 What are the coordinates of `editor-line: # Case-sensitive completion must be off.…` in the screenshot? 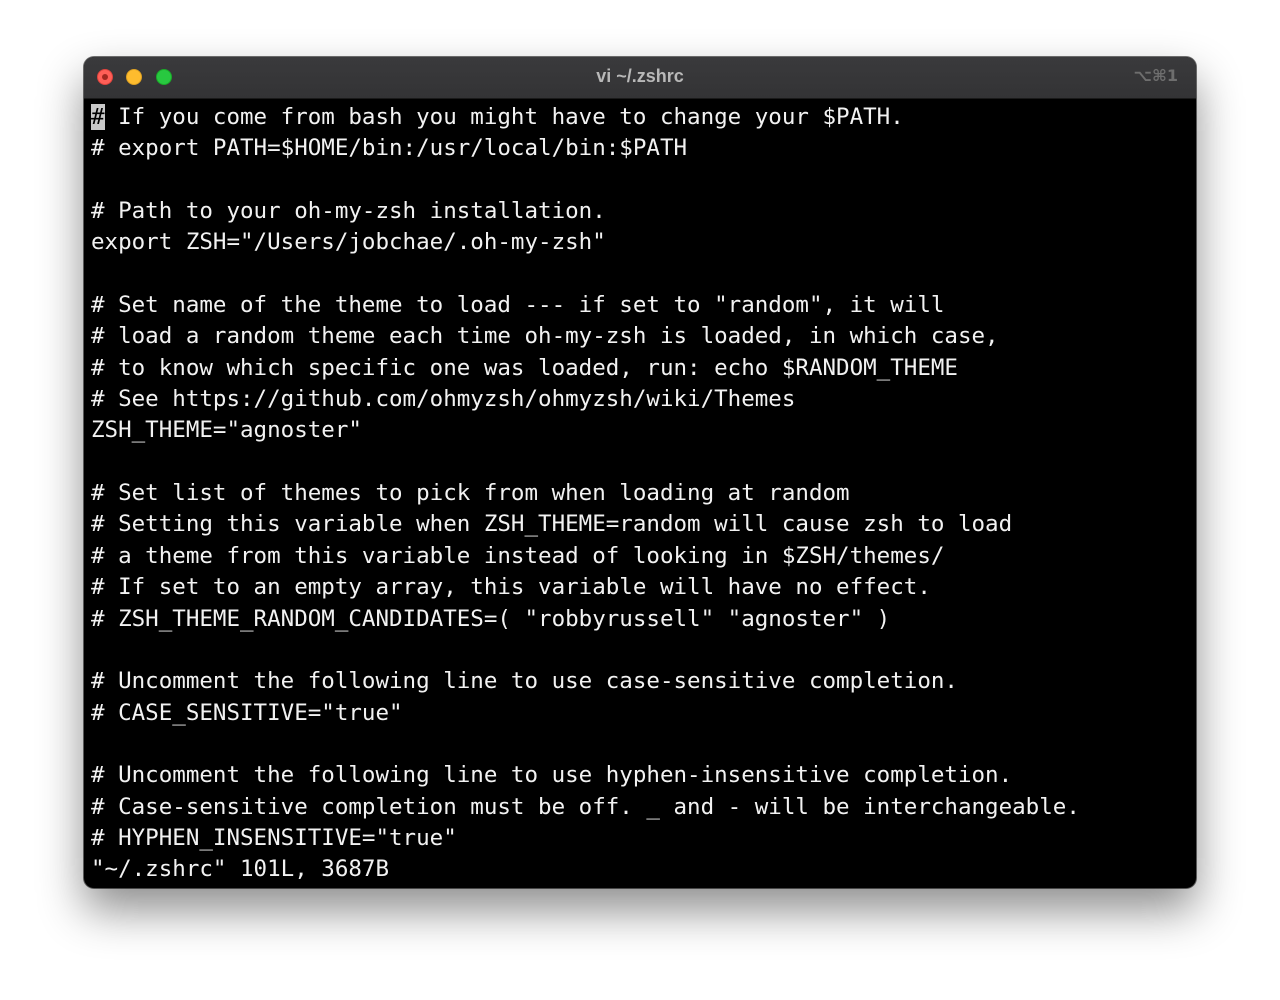 It's located at (585, 806).